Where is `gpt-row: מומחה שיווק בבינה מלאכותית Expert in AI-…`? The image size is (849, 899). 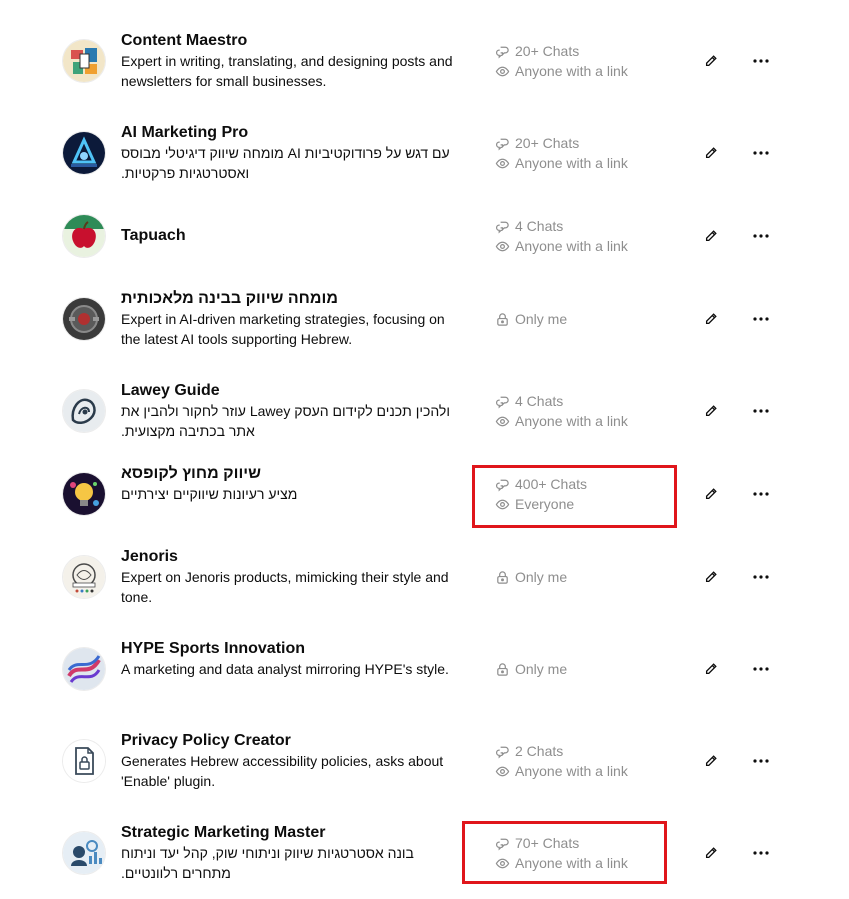
gpt-row: מומחה שיווק בבינה מלאכותית Expert in AI-… is located at coordinates (424, 319).